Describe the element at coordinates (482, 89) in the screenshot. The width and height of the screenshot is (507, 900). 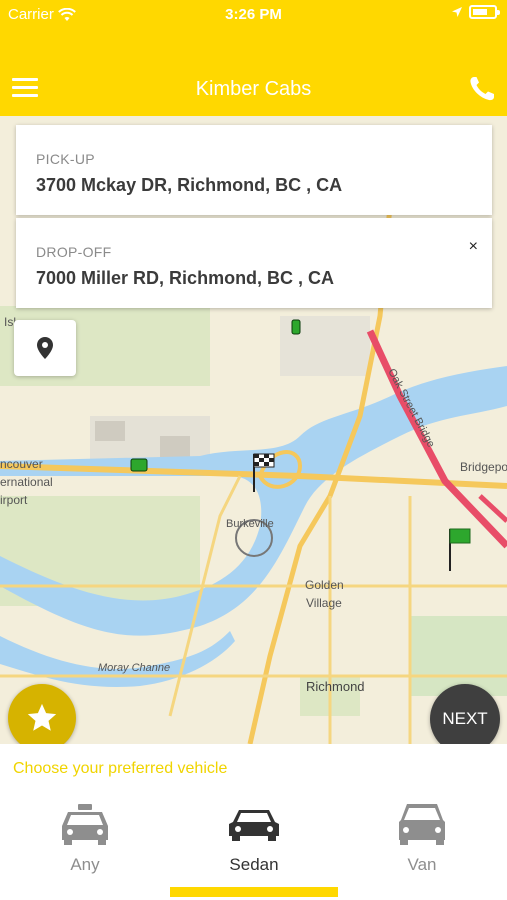
I see `phone-icon` at that location.